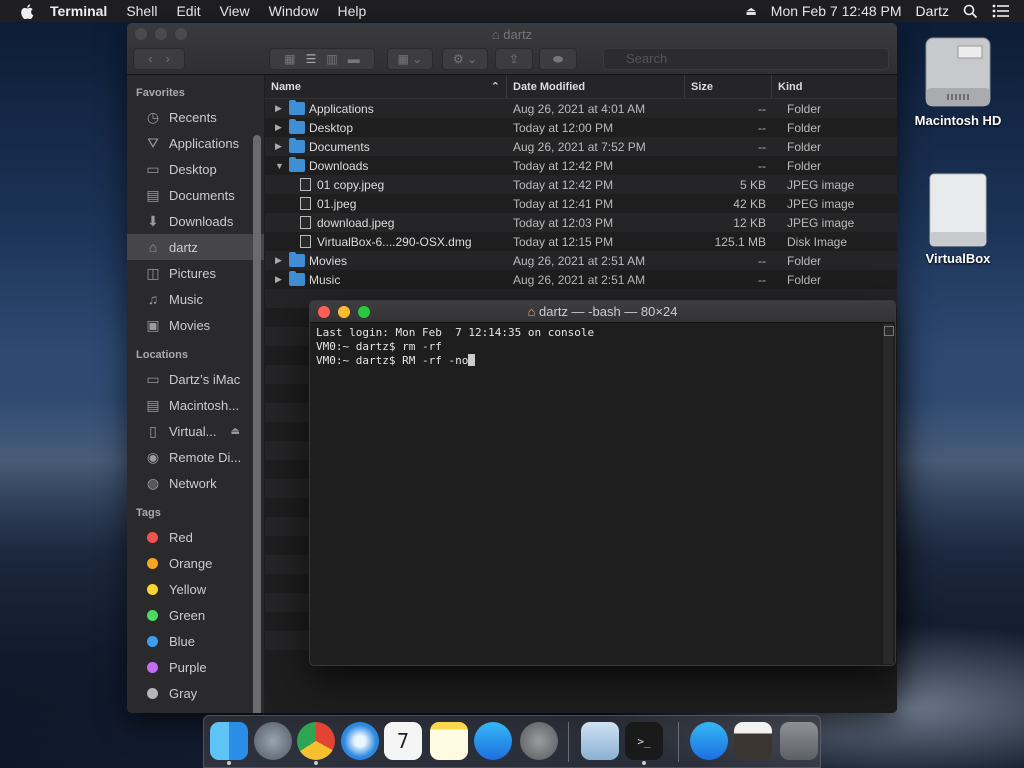 Image resolution: width=1024 pixels, height=768 pixels. What do you see at coordinates (344, 312) in the screenshot?
I see `minimize-button` at bounding box center [344, 312].